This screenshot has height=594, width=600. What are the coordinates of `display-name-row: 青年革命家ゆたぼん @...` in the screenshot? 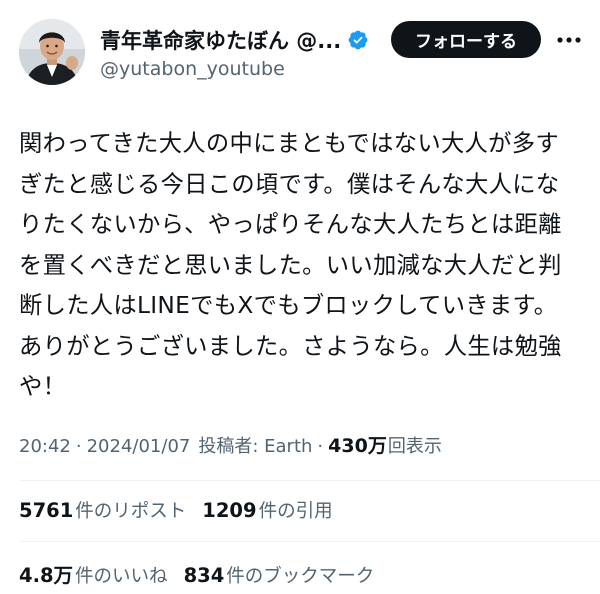 It's located at (234, 40).